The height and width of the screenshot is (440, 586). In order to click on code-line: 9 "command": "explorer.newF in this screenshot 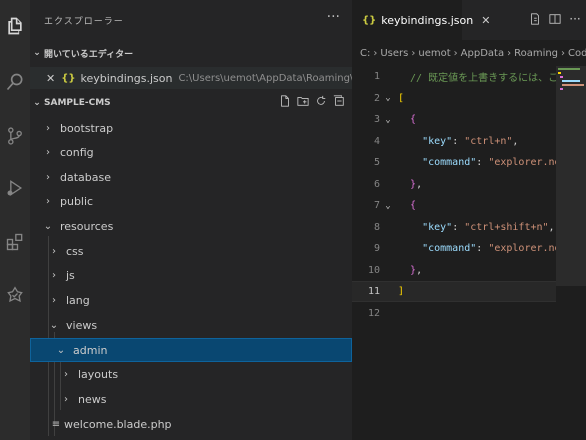, I will do `click(469, 248)`.